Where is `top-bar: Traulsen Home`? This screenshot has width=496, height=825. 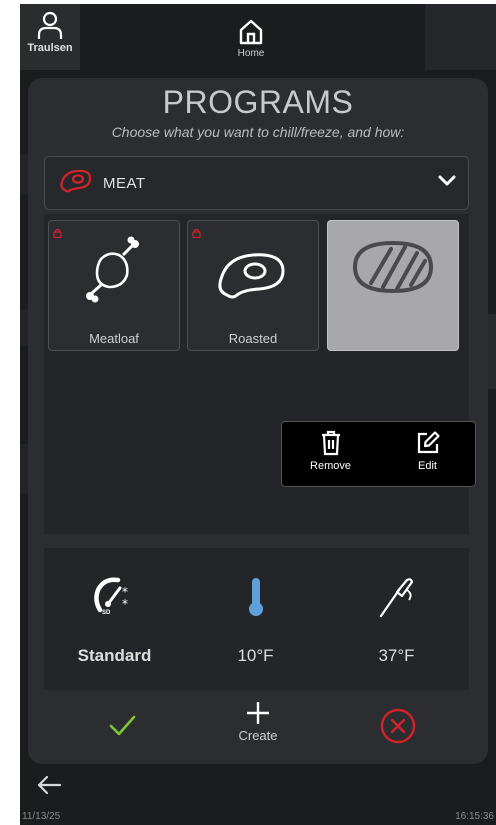 top-bar: Traulsen Home is located at coordinates (258, 38).